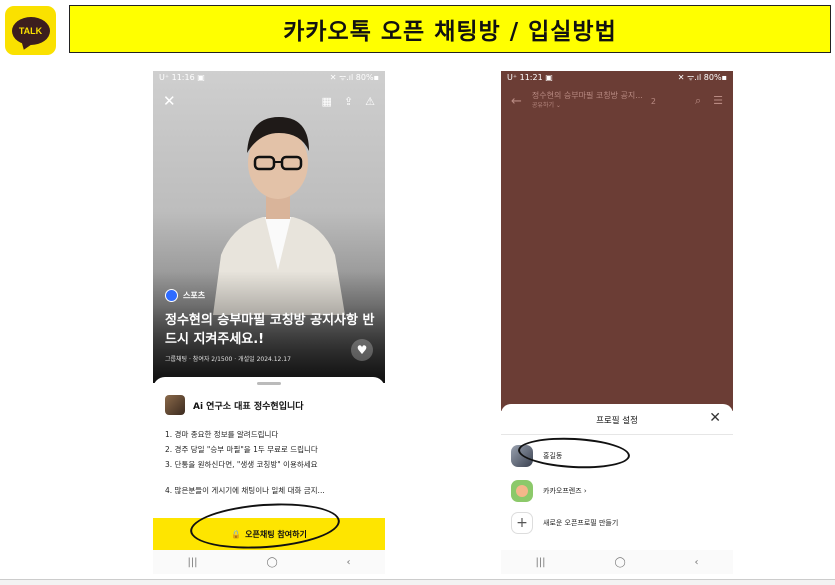  I want to click on room-info-toolbar: ✕ ▦ ⇪ ⚠, so click(269, 101).